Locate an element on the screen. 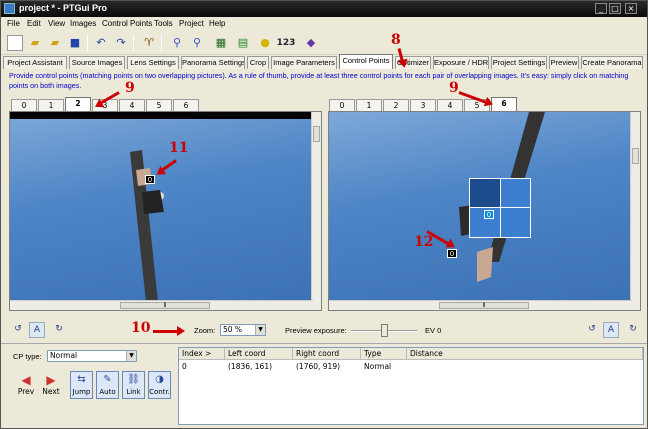 This screenshot has height=429, width=648. menu-edit: Edit is located at coordinates (34, 23).